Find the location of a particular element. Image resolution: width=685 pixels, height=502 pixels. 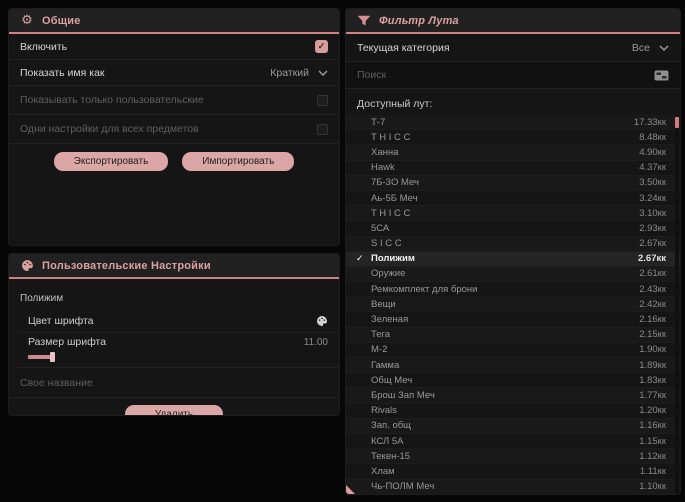

item-price: 1.12кк is located at coordinates (652, 456).